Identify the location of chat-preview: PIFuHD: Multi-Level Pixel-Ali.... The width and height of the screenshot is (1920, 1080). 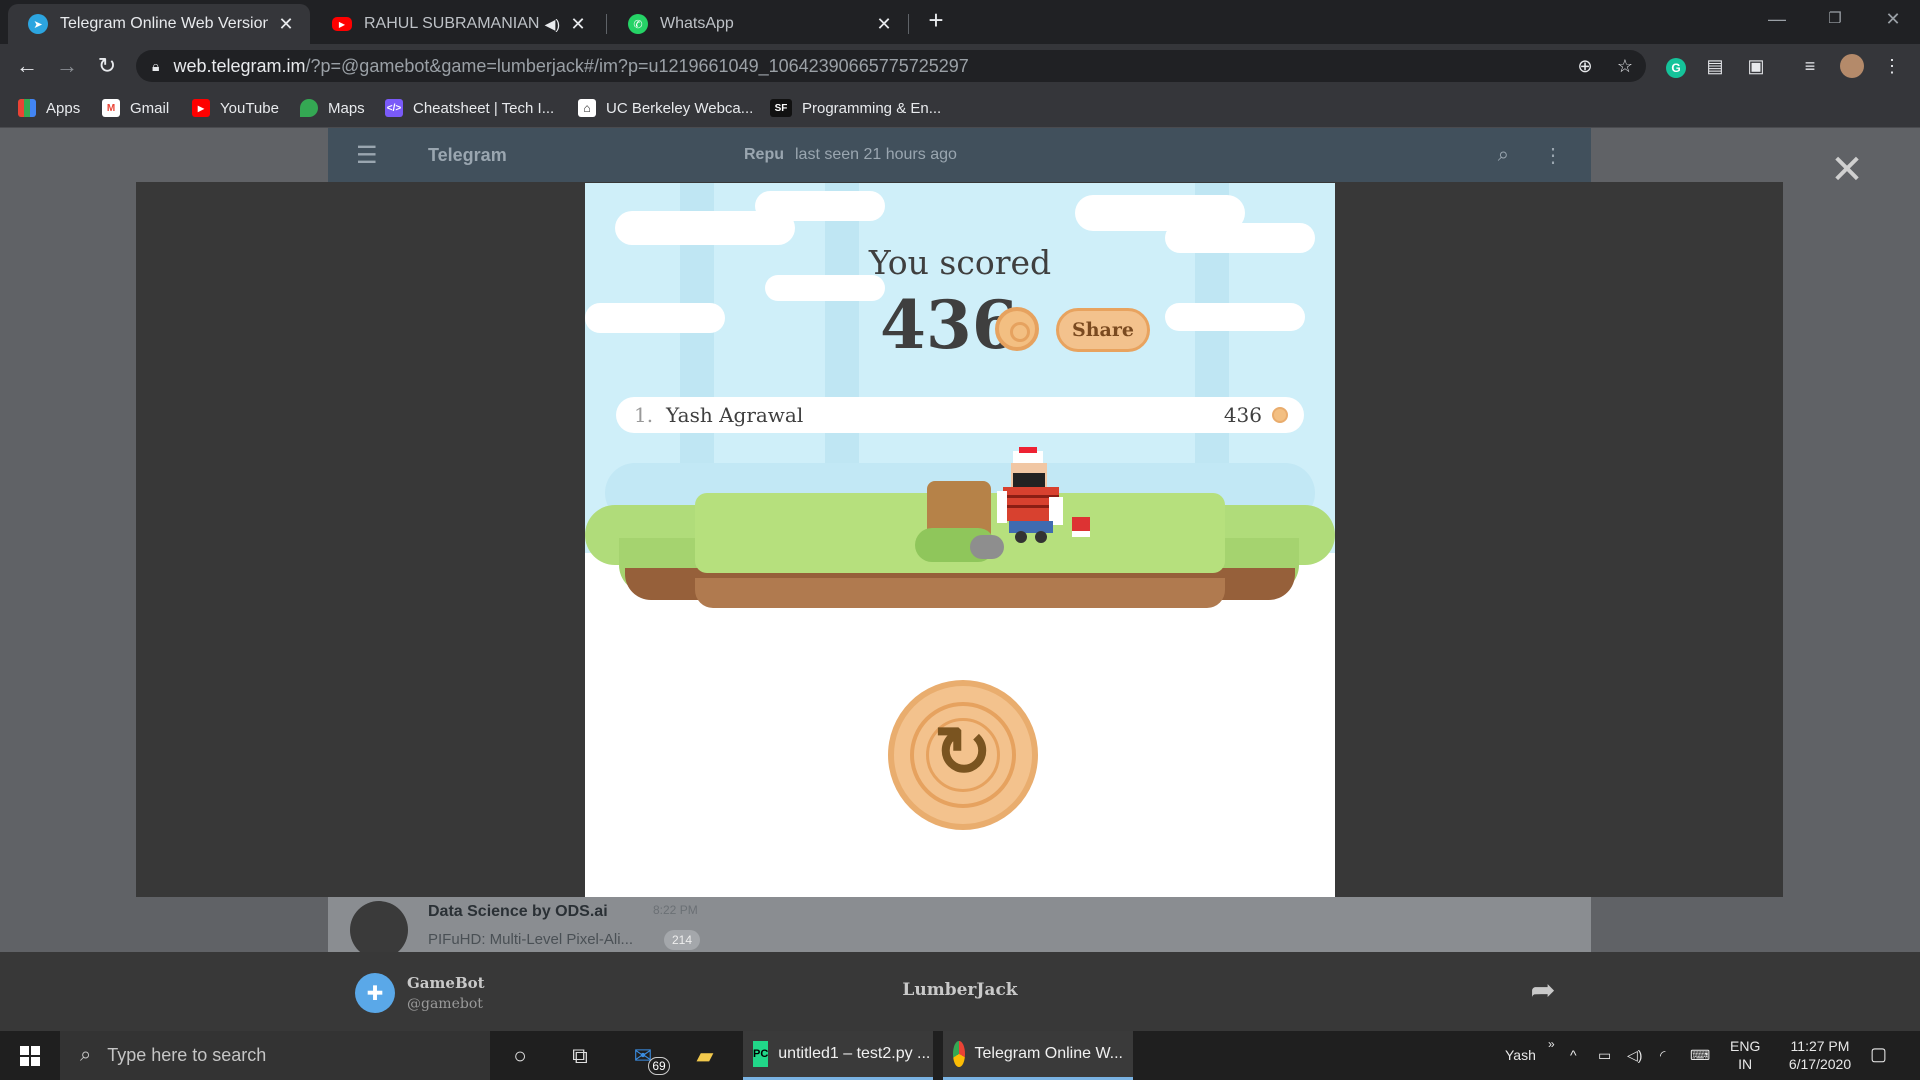
(531, 939).